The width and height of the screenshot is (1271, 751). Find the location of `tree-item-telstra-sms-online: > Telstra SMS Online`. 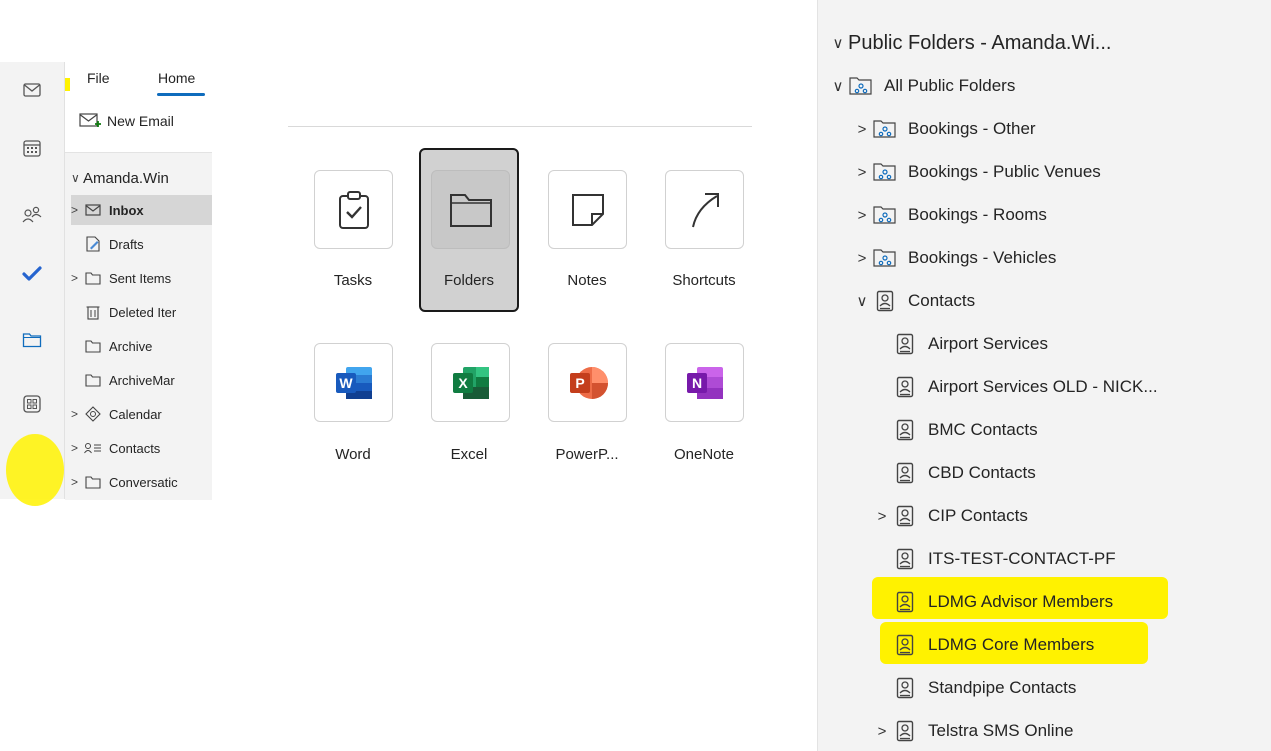

tree-item-telstra-sms-online: > Telstra SMS Online is located at coordinates (974, 731).